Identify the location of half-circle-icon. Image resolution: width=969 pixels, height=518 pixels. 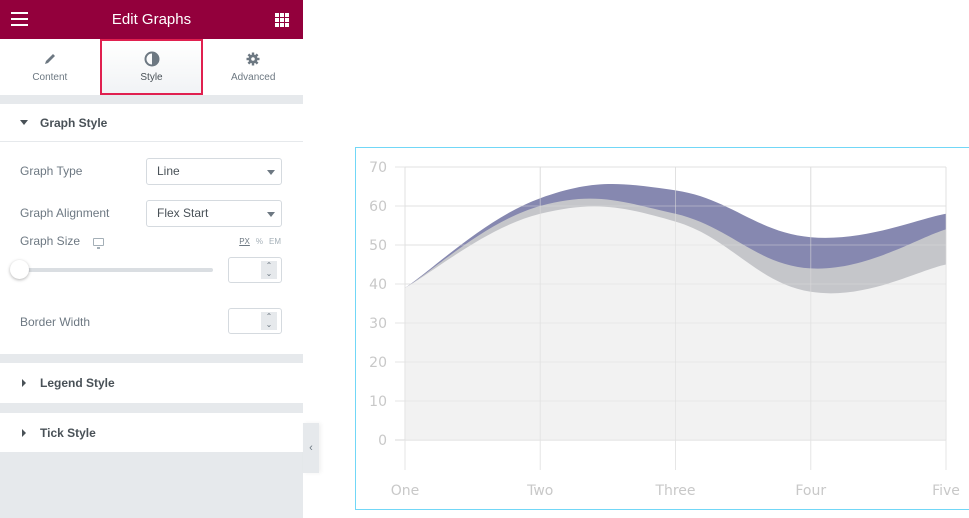
(152, 59).